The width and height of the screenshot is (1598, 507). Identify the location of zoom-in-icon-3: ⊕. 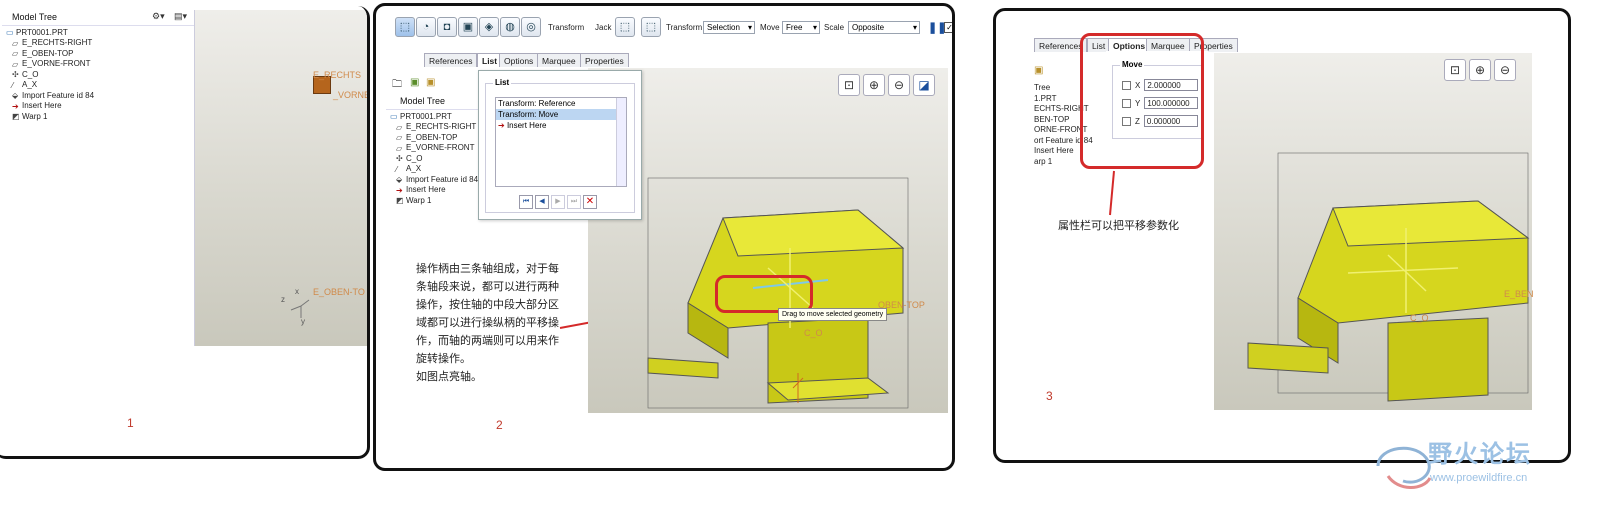
(1480, 70).